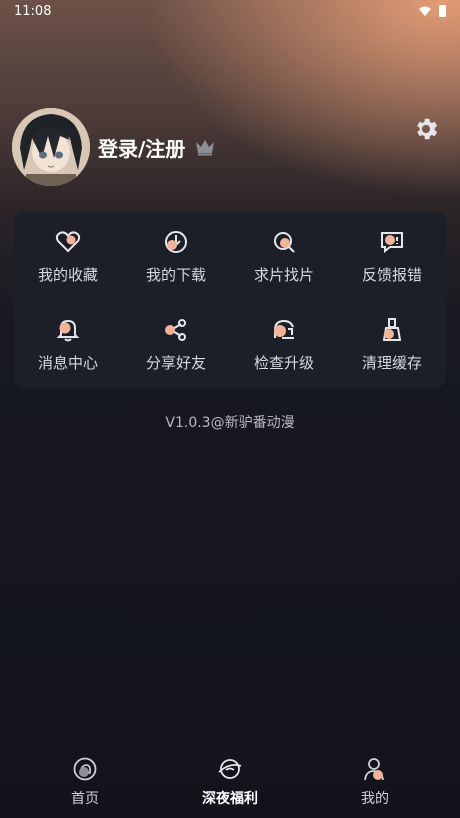 This screenshot has width=460, height=818. I want to click on menu-item-favorites: 我的收藏, so click(68, 256).